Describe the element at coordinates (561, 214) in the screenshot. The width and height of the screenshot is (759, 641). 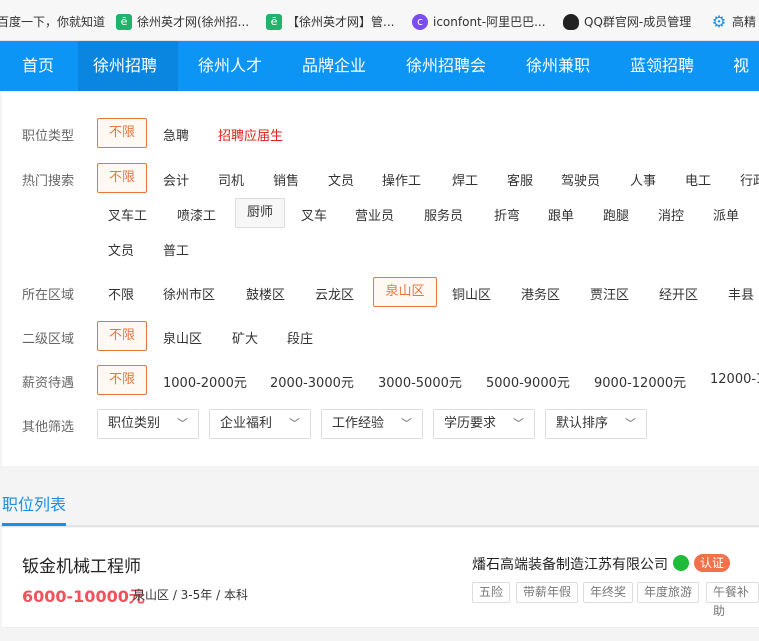
I see `filter-option: 跟单` at that location.